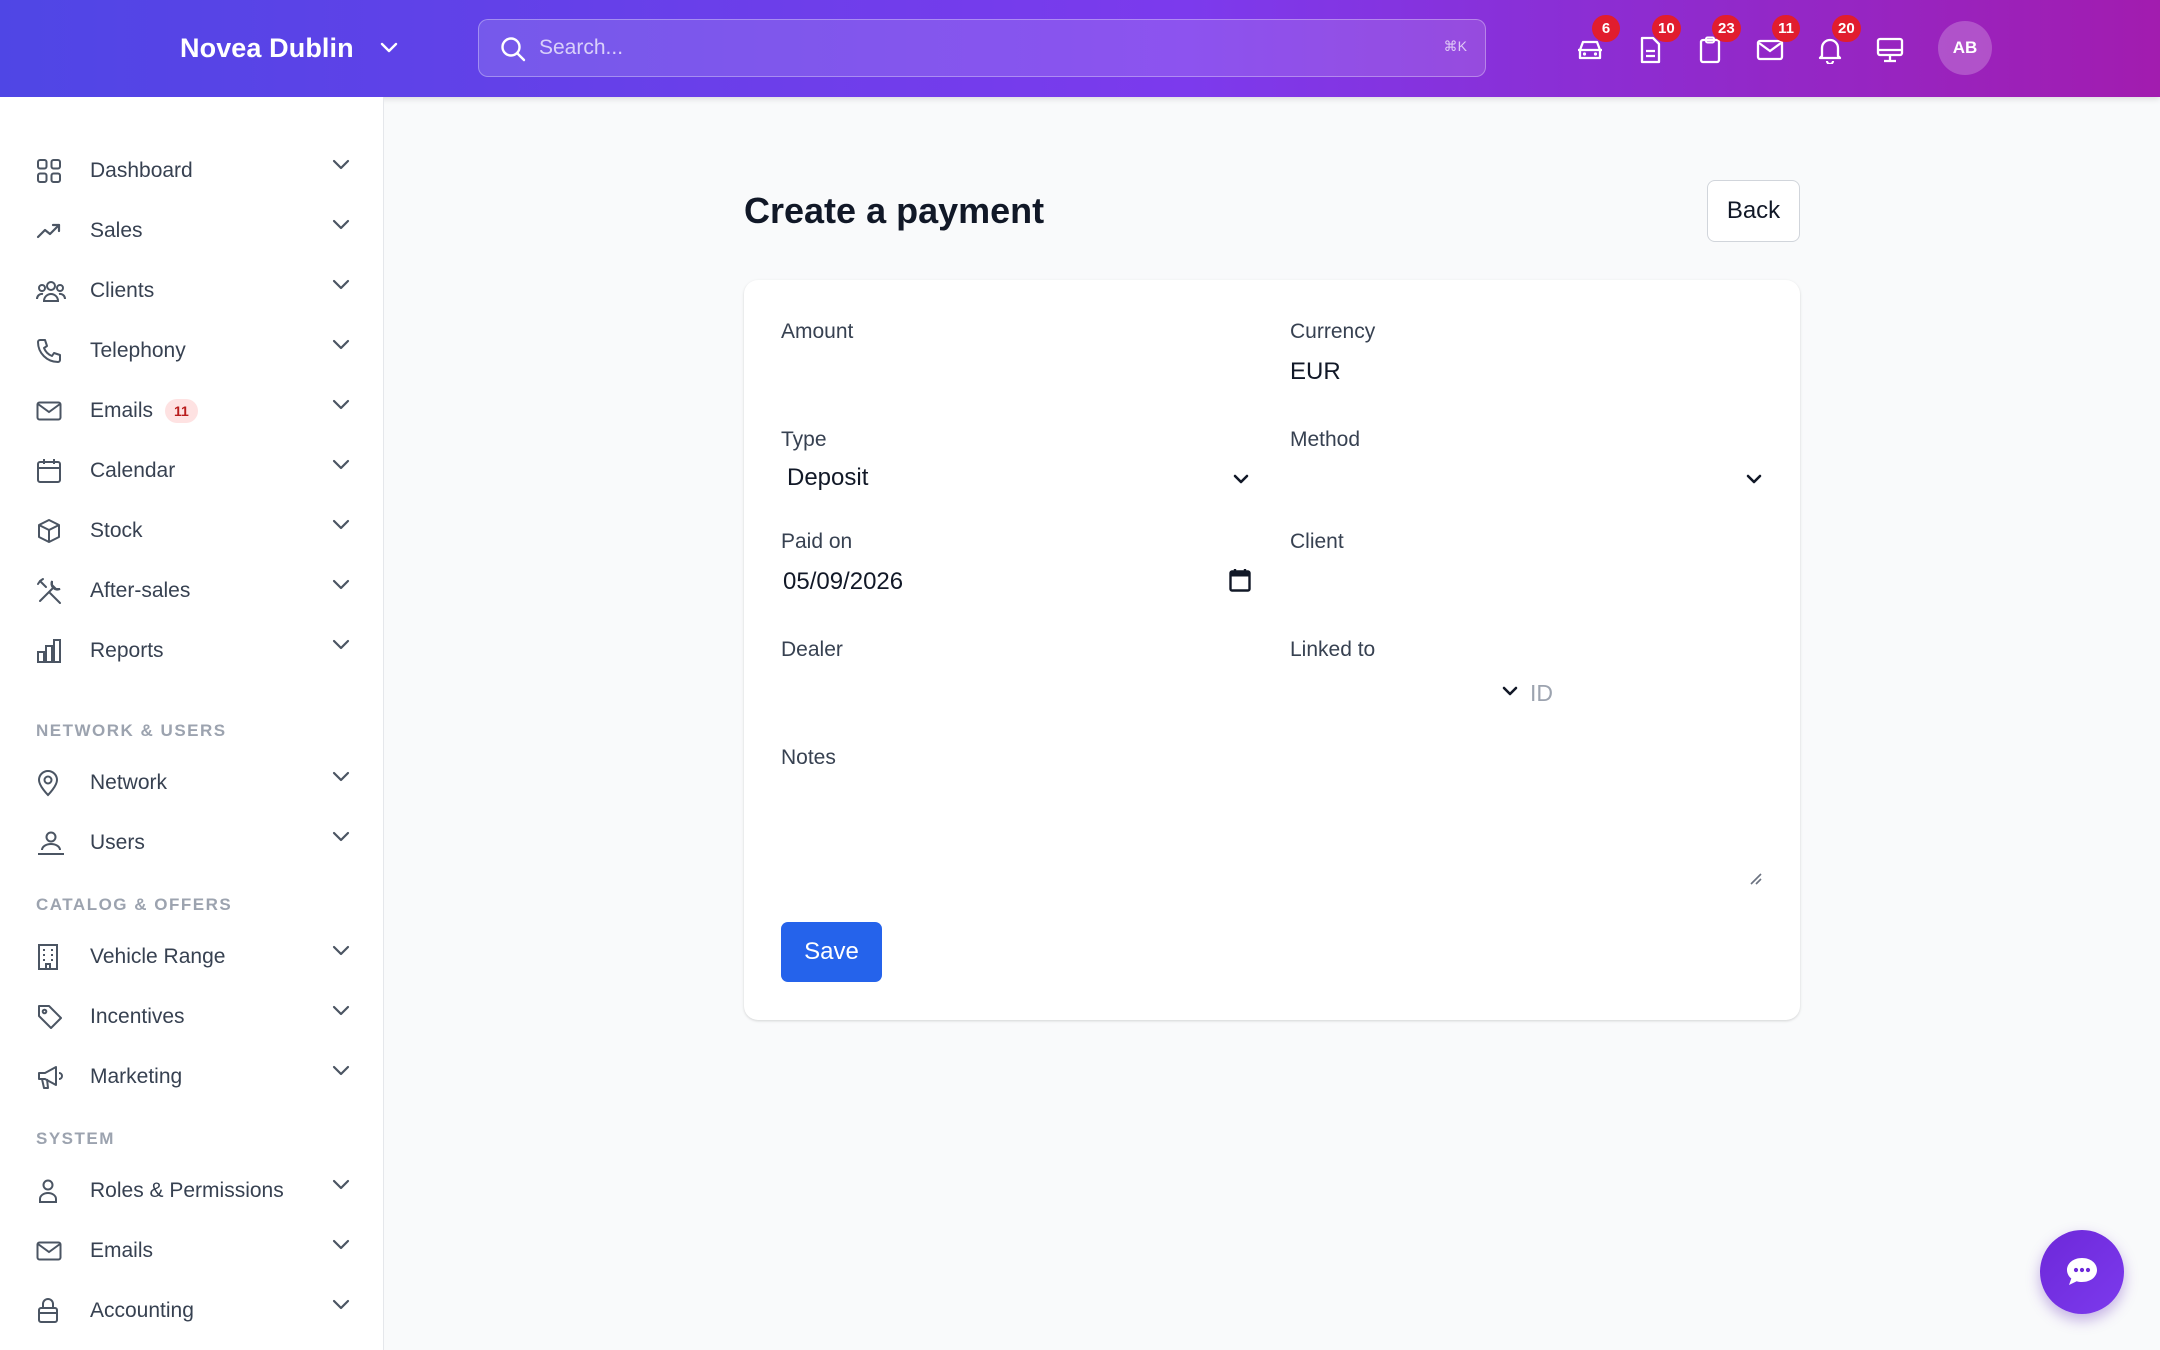  Describe the element at coordinates (57, 291) in the screenshot. I see `users-icon` at that location.